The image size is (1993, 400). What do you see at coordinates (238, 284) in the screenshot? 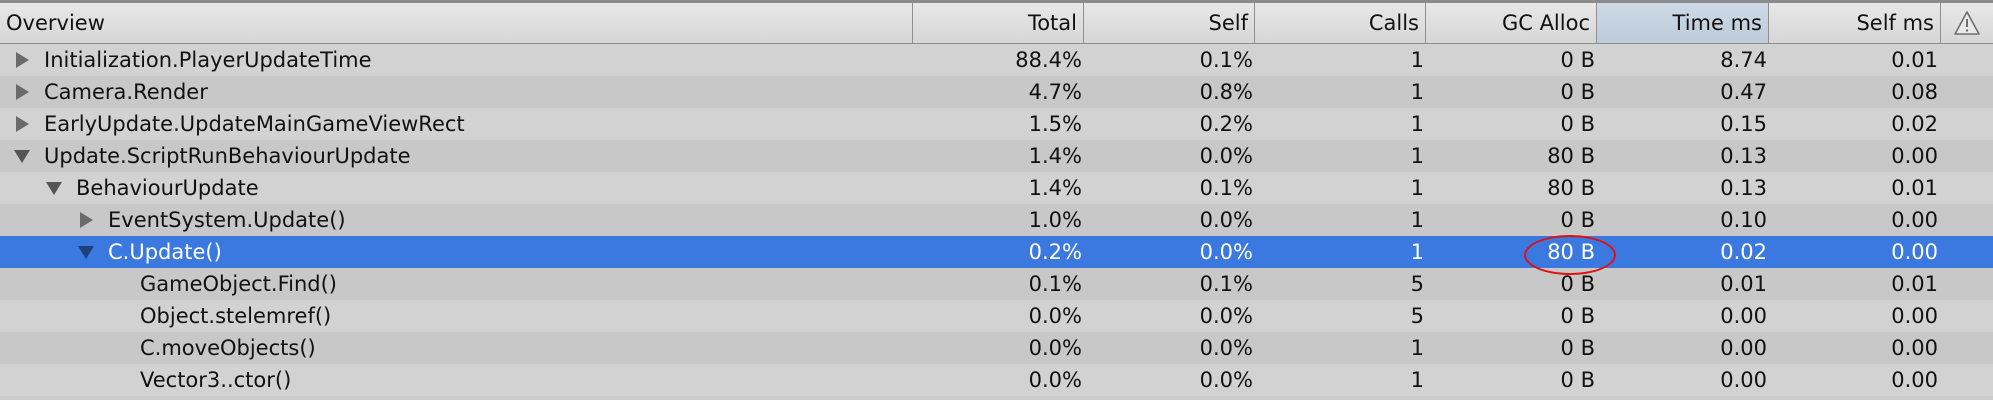
I see `sample-name: GameObject.Find()` at bounding box center [238, 284].